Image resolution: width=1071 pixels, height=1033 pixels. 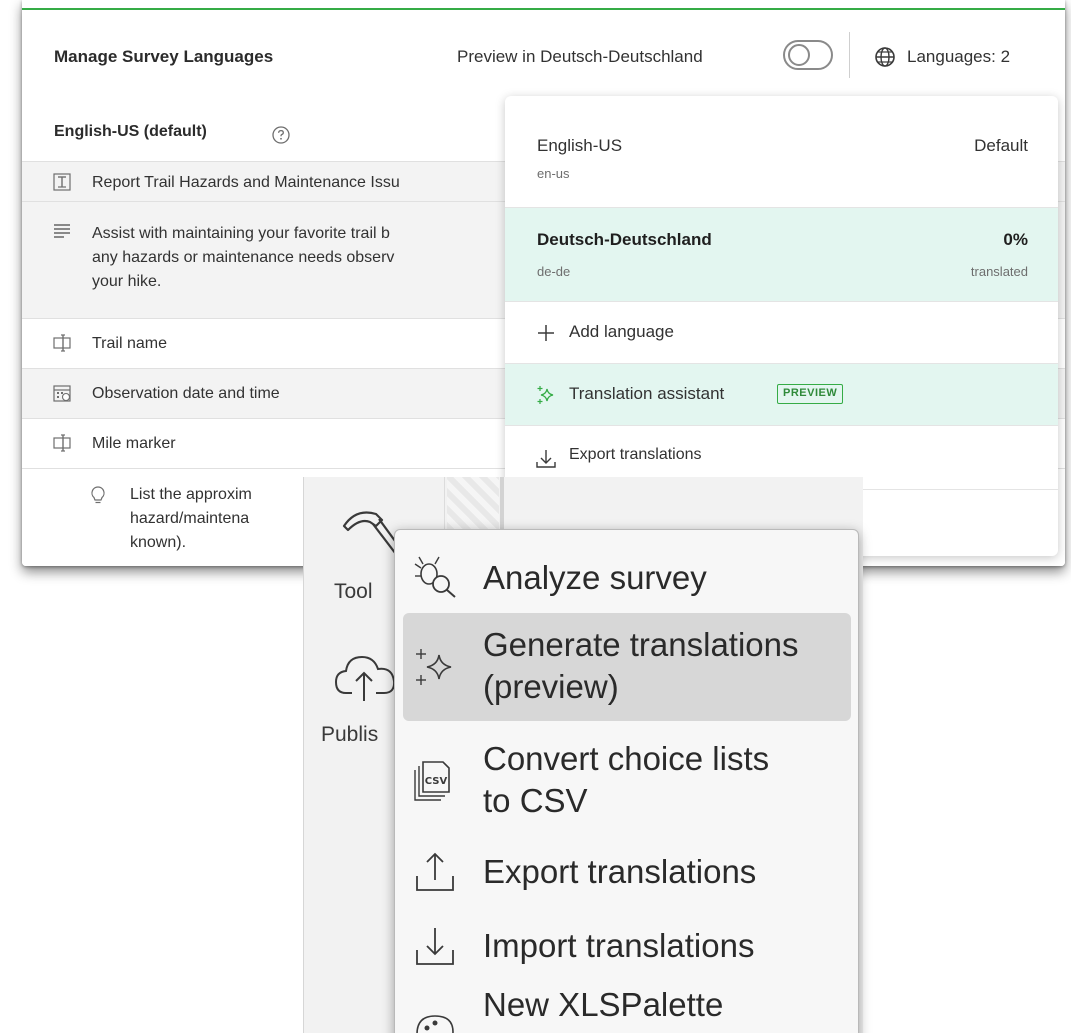 I want to click on tools-button-label: Tool, so click(x=353, y=592).